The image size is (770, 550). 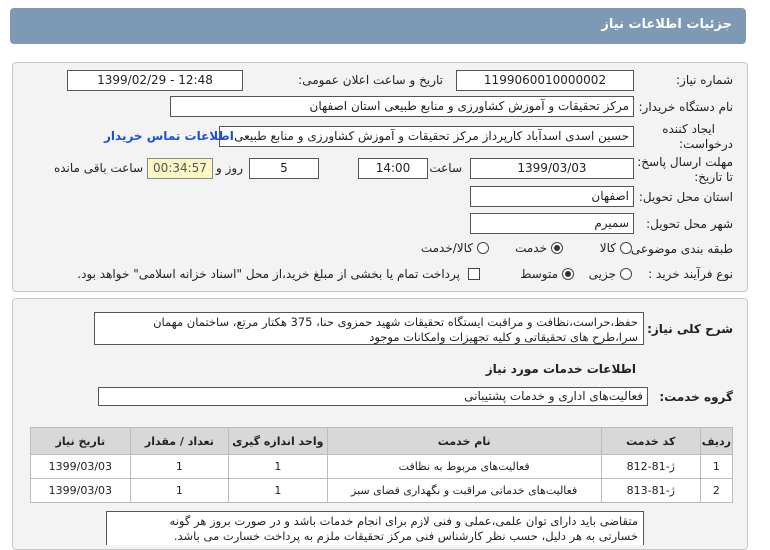 I want to click on process-label: نوع فرآیند خرید :, so click(x=690, y=274).